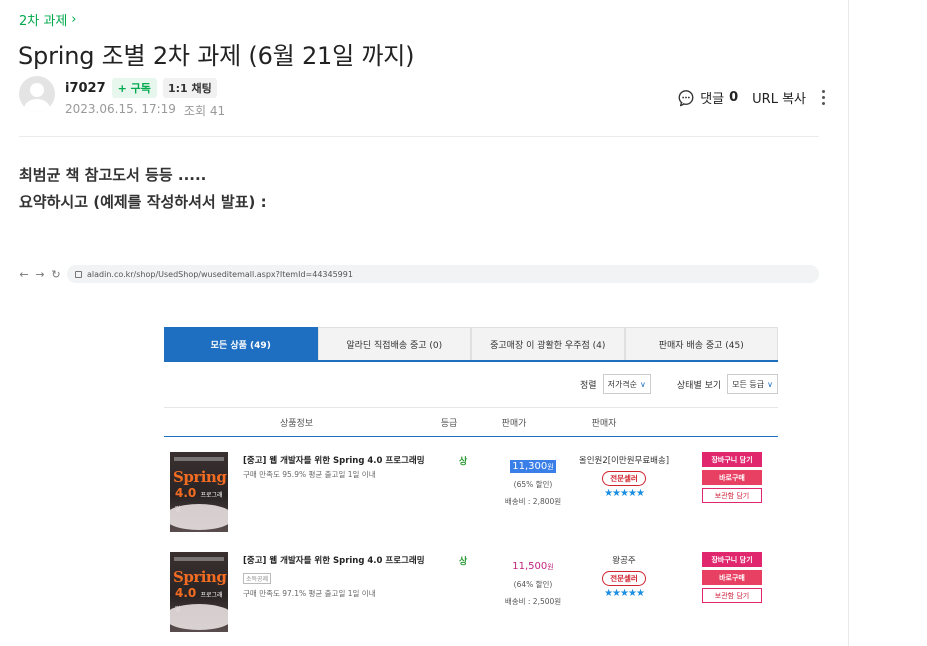  What do you see at coordinates (712, 99) in the screenshot?
I see `comment-label: 댓글` at bounding box center [712, 99].